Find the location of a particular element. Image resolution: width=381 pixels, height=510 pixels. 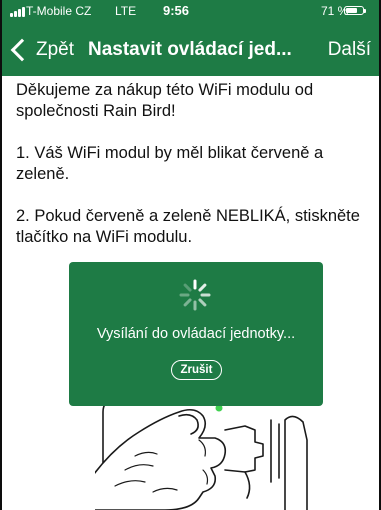

clock: 9:56 is located at coordinates (176, 10).